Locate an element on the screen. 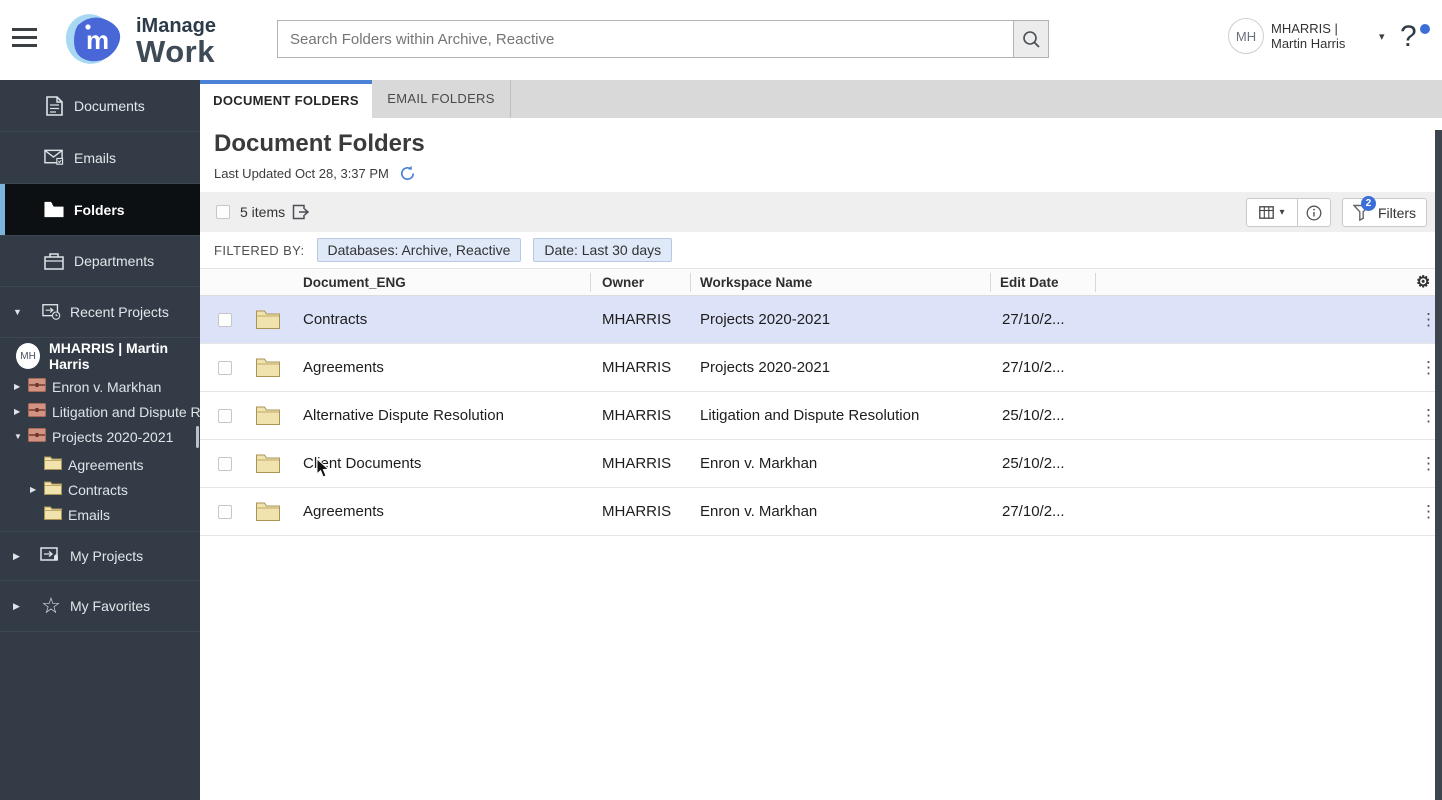  view-selector-button: ▾ is located at coordinates (1272, 212).